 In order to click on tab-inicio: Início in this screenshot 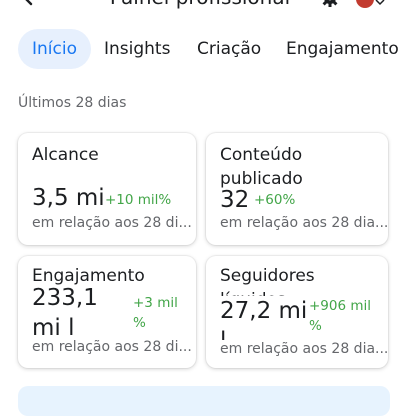, I will do `click(54, 49)`.